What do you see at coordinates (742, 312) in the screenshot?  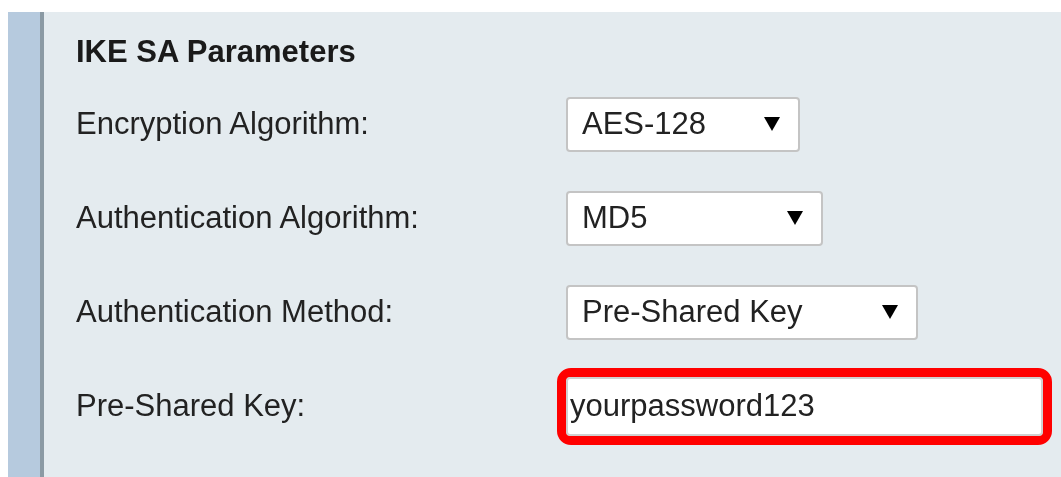 I see `dropdown: Pre-Shared Key` at bounding box center [742, 312].